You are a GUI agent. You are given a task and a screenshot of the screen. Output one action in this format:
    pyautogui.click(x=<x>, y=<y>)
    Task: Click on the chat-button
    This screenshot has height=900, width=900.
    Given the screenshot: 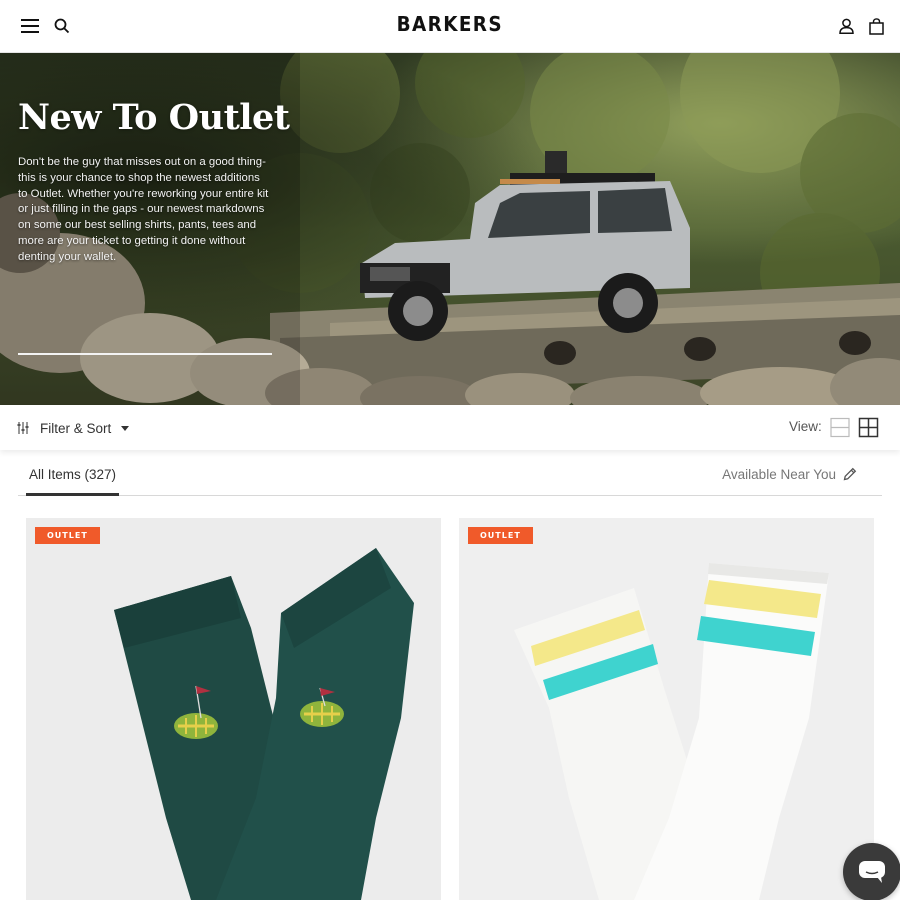 What is the action you would take?
    pyautogui.click(x=871, y=871)
    